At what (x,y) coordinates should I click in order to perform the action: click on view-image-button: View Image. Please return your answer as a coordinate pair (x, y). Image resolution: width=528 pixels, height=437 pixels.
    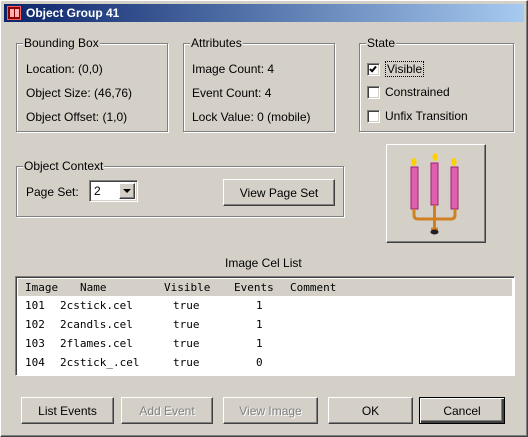
    Looking at the image, I should click on (270, 410).